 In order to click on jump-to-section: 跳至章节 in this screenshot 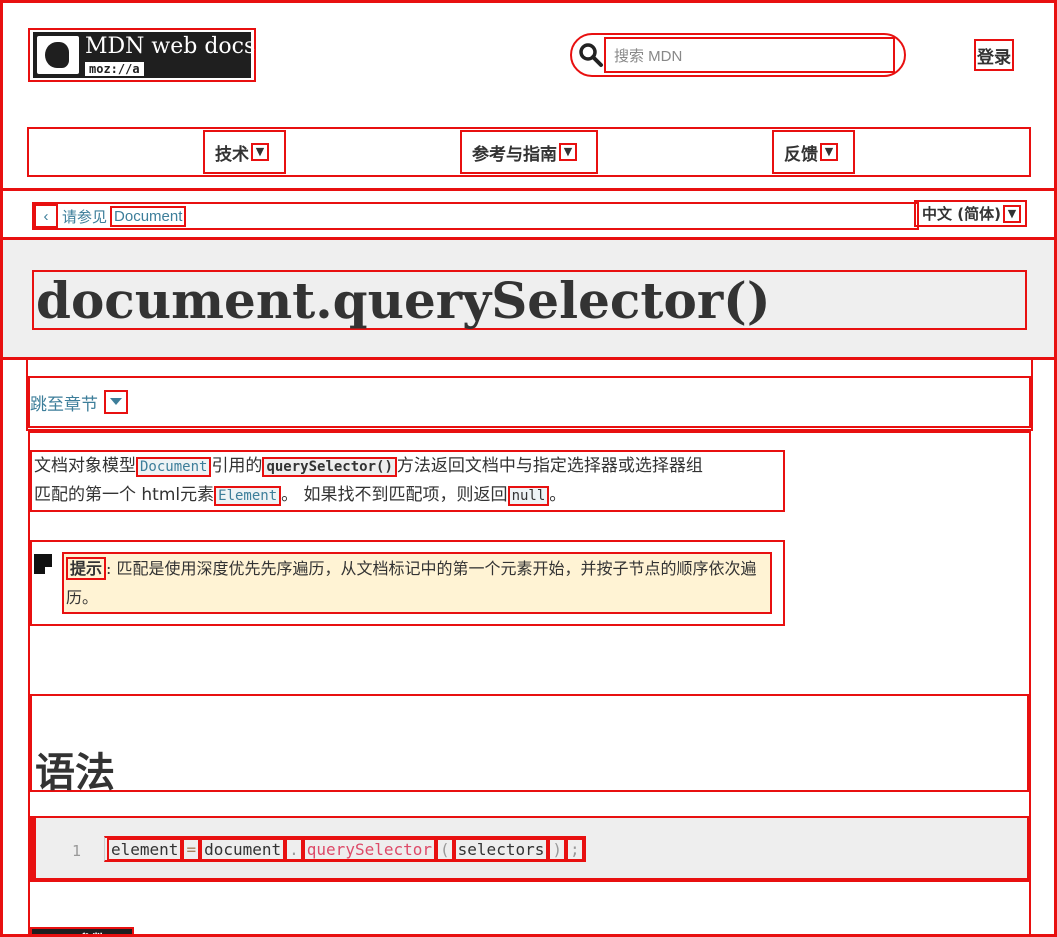, I will do `click(529, 402)`.